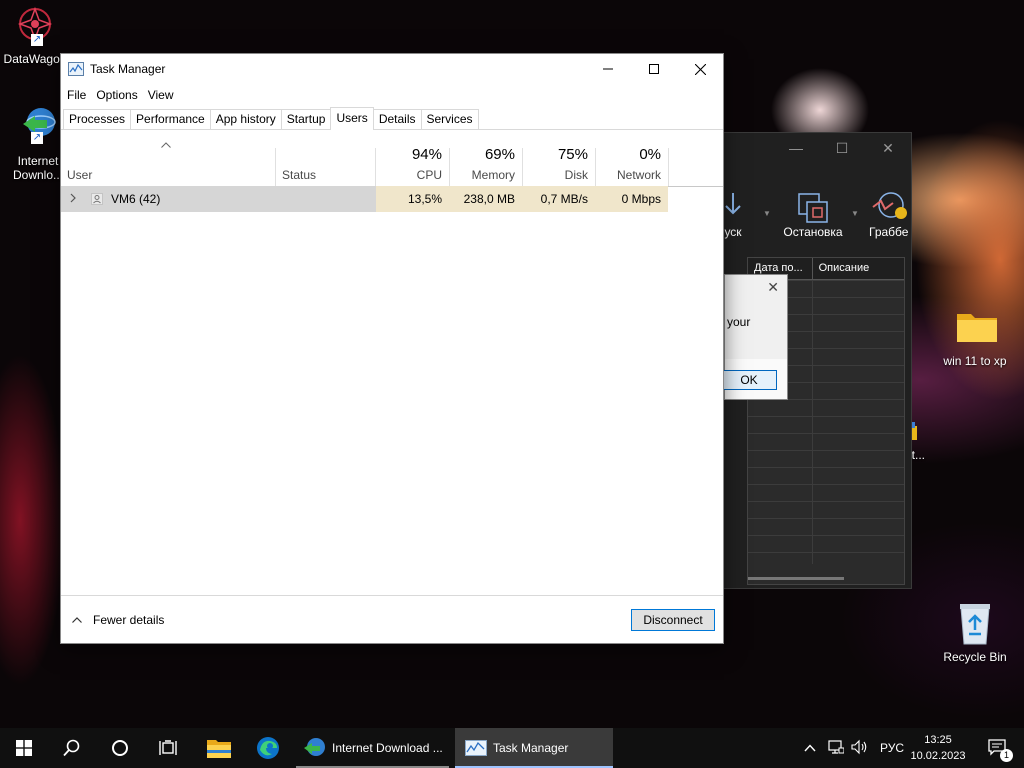  I want to click on language-indicator: РУС, so click(892, 748).